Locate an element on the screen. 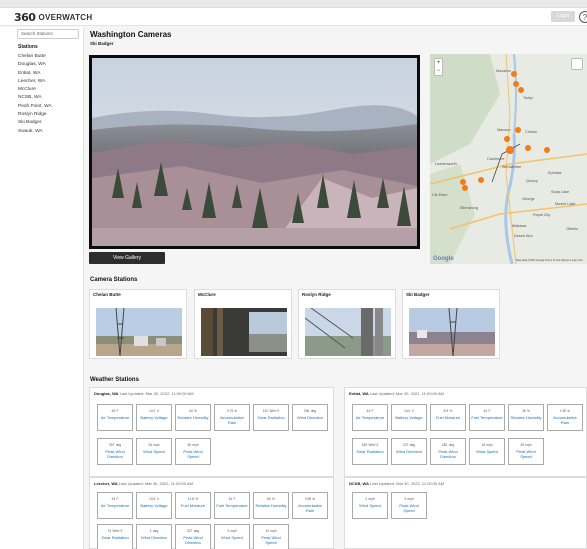 This screenshot has height=549, width=587. map-label-manson: Manson is located at coordinates (504, 130).